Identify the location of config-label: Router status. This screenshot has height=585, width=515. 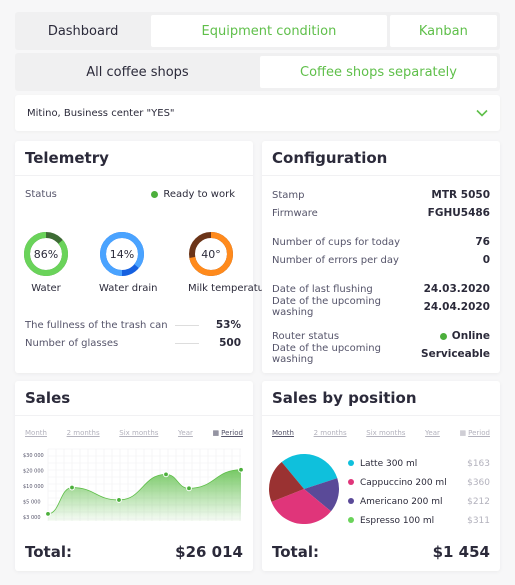
(306, 336).